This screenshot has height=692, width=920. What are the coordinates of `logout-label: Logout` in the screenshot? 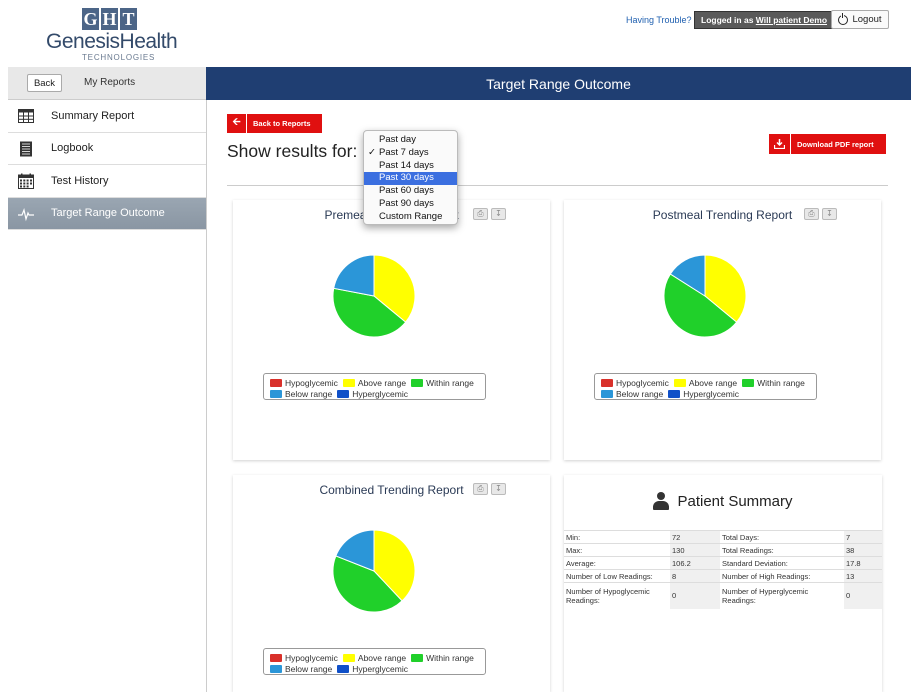 It's located at (867, 19).